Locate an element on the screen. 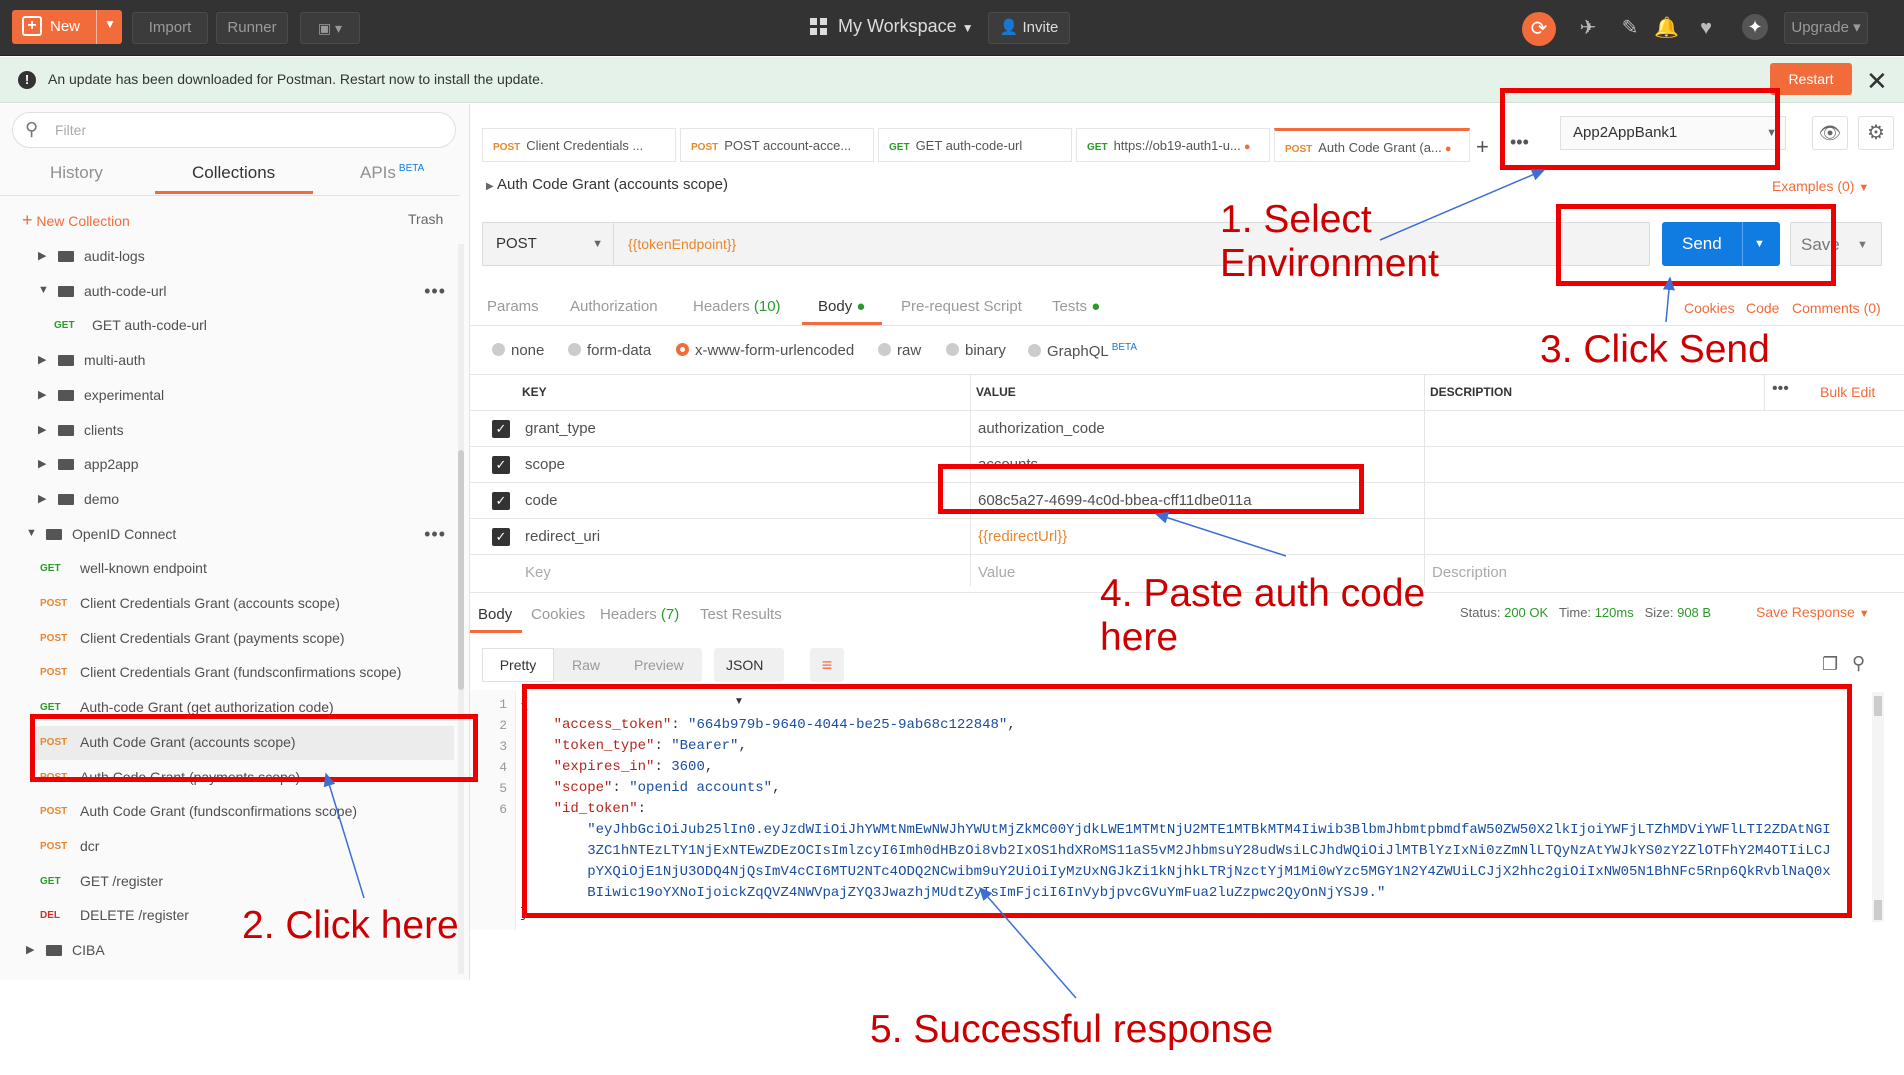  annotation-step3: 3. Click Send is located at coordinates (1655, 349).